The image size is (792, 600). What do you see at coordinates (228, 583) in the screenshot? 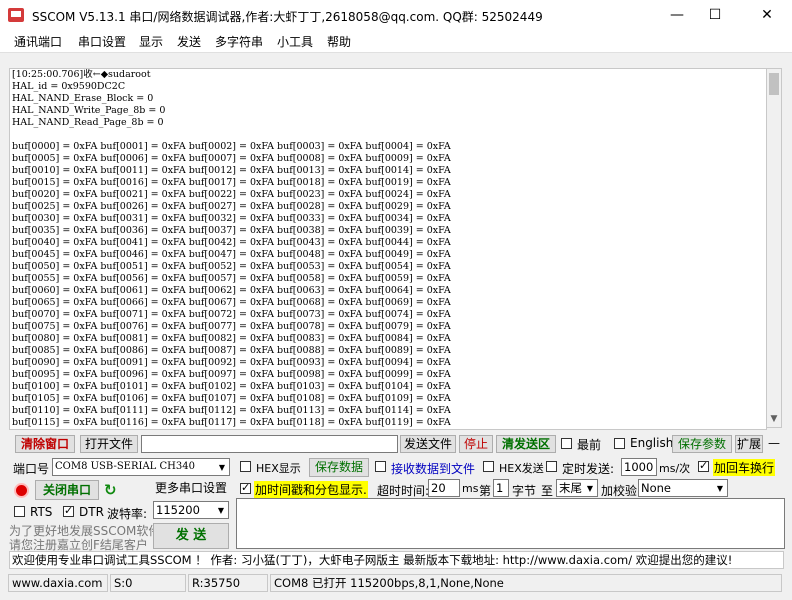
I see `status-received: R:35750` at bounding box center [228, 583].